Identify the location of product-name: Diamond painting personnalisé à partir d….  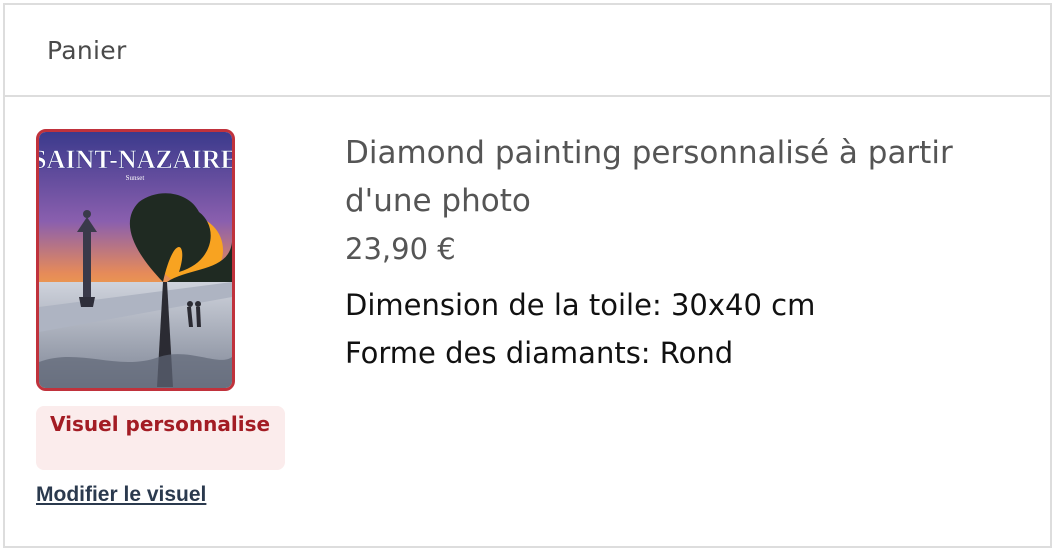
(685, 177).